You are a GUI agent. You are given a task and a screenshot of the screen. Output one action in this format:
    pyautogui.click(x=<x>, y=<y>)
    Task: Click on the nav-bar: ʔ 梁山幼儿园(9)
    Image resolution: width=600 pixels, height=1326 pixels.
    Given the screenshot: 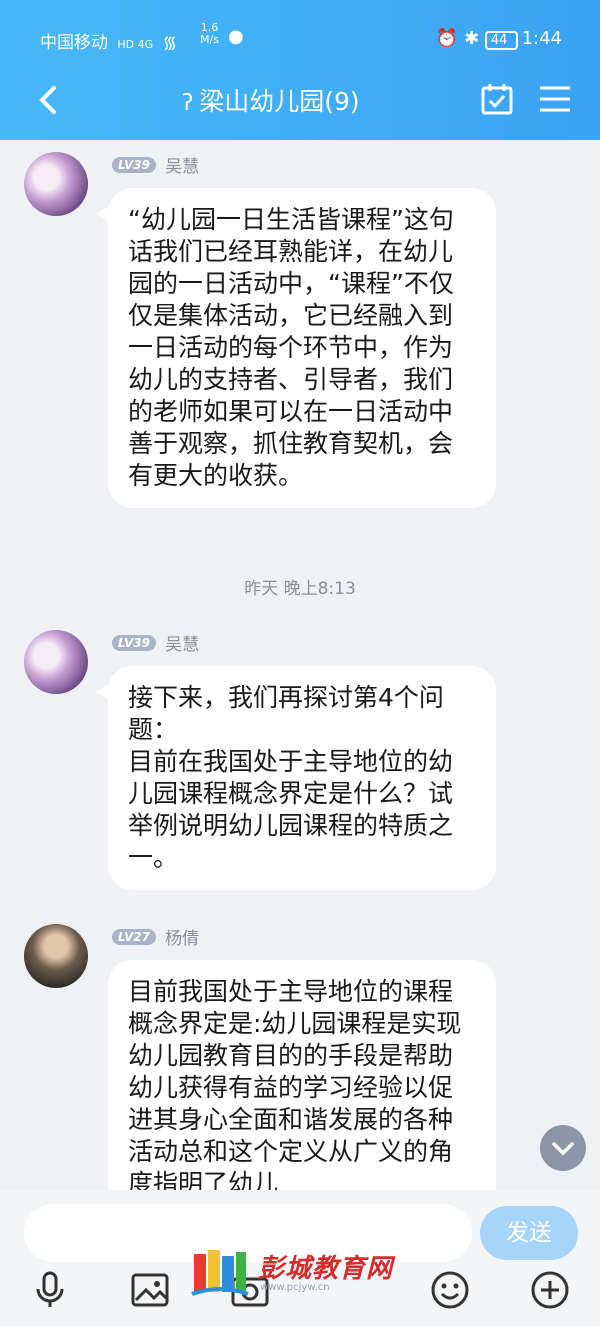 What is the action you would take?
    pyautogui.click(x=300, y=100)
    